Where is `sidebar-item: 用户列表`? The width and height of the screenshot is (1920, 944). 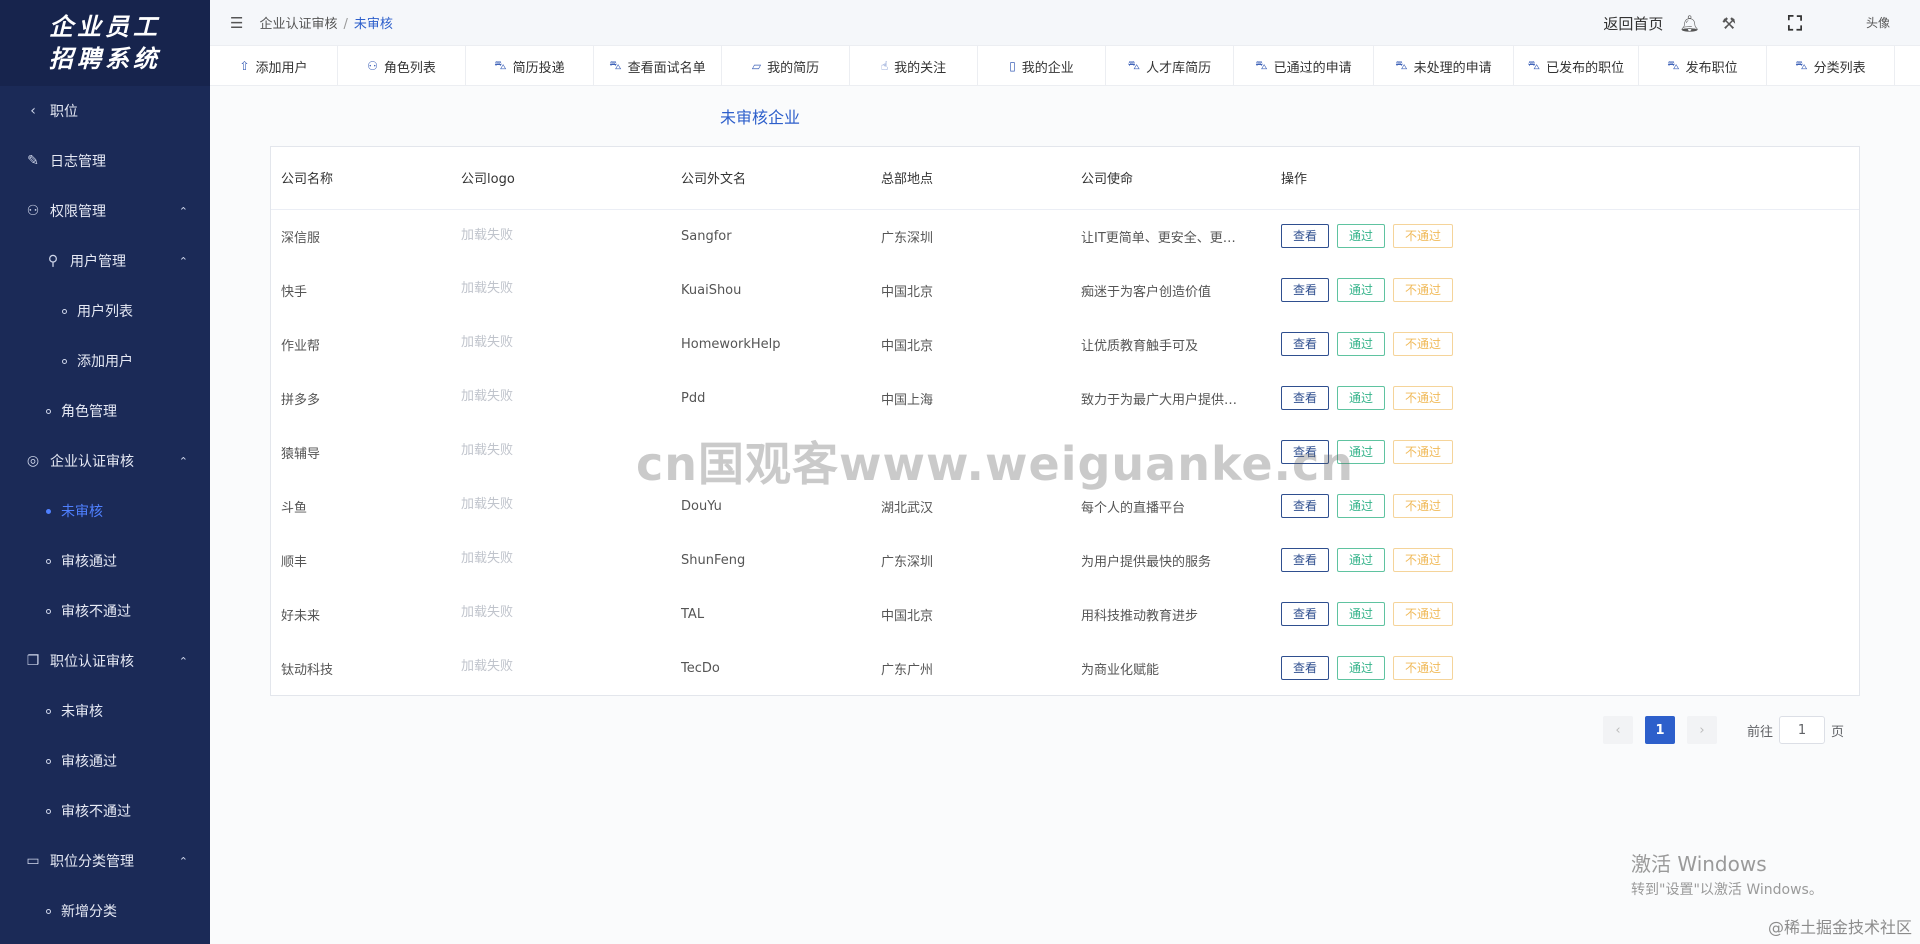 sidebar-item: 用户列表 is located at coordinates (105, 311).